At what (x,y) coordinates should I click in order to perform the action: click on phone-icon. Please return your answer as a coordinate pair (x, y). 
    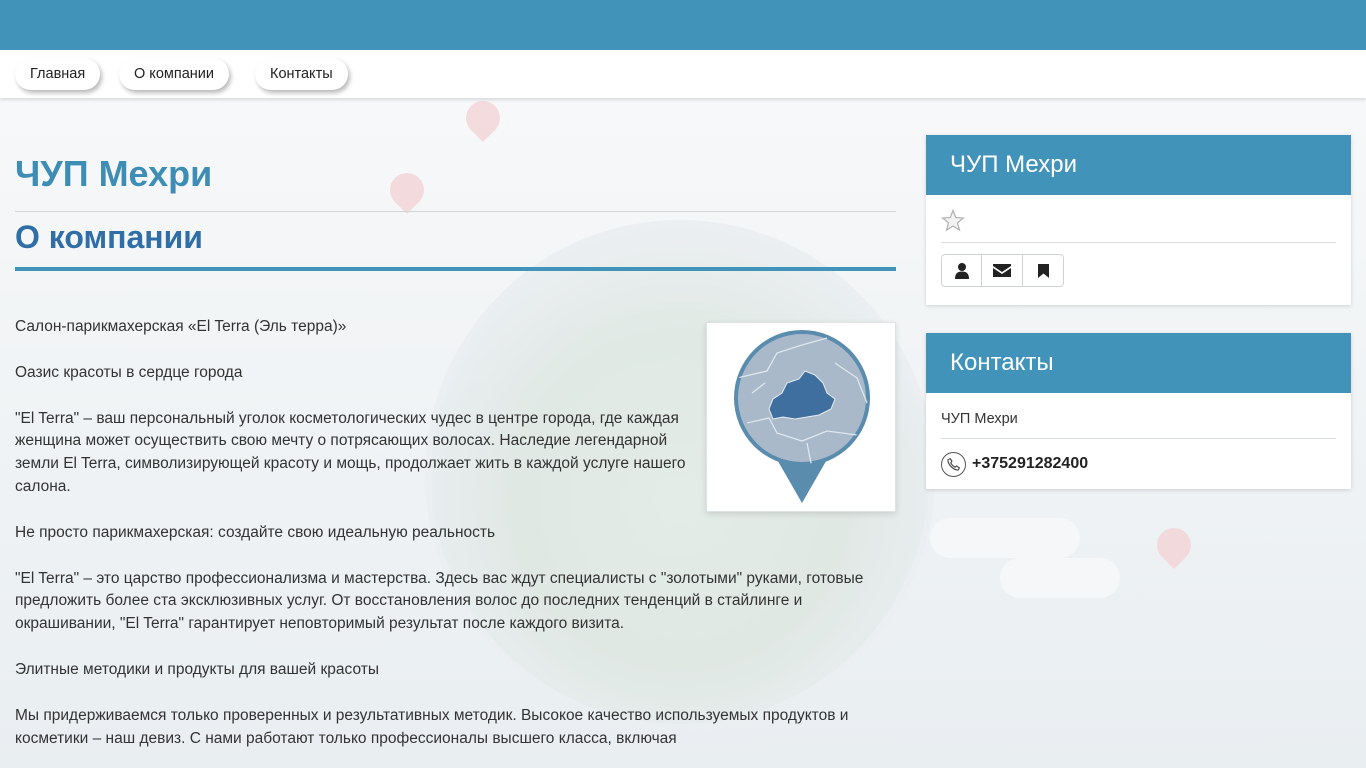
    Looking at the image, I should click on (953, 464).